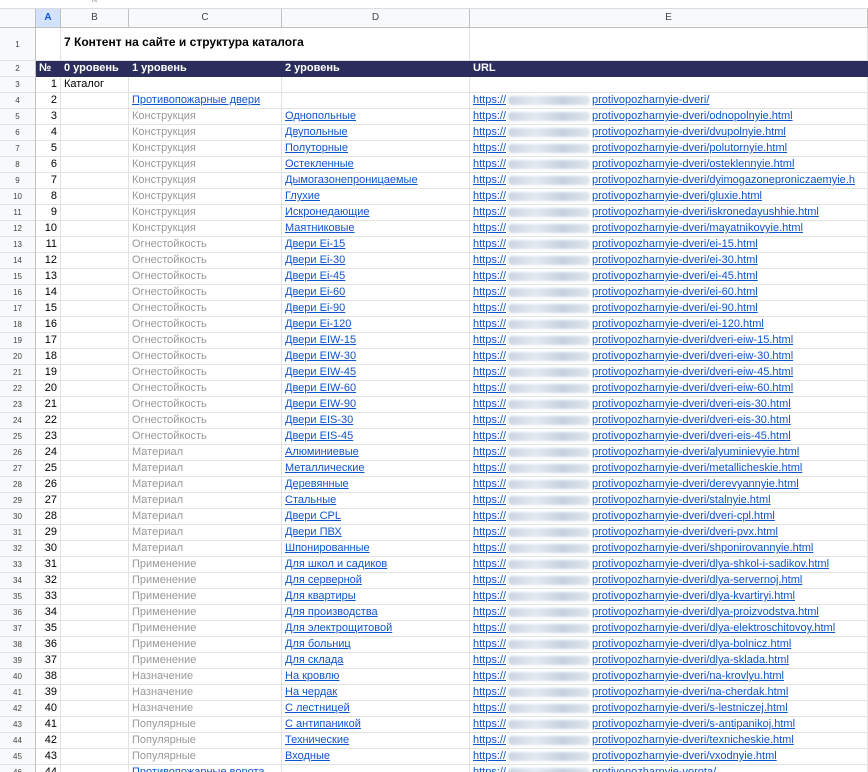 Image resolution: width=868 pixels, height=772 pixels. I want to click on level2-link: Для электрощитовой, so click(376, 629).